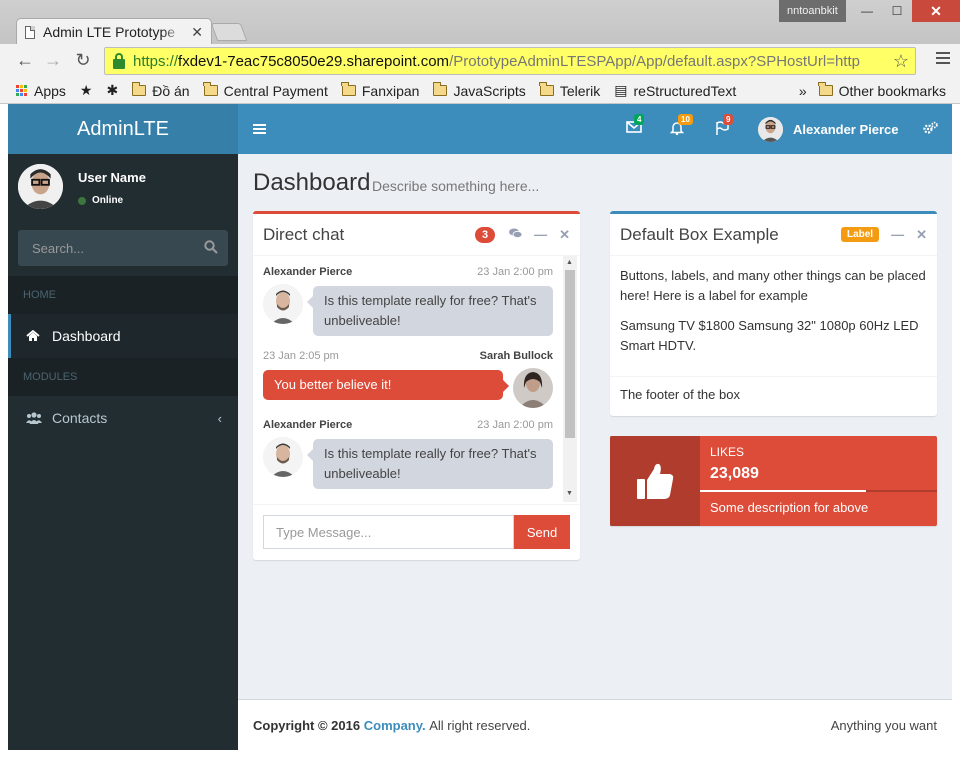  What do you see at coordinates (123, 129) in the screenshot?
I see `app-logo: AdminLTE` at bounding box center [123, 129].